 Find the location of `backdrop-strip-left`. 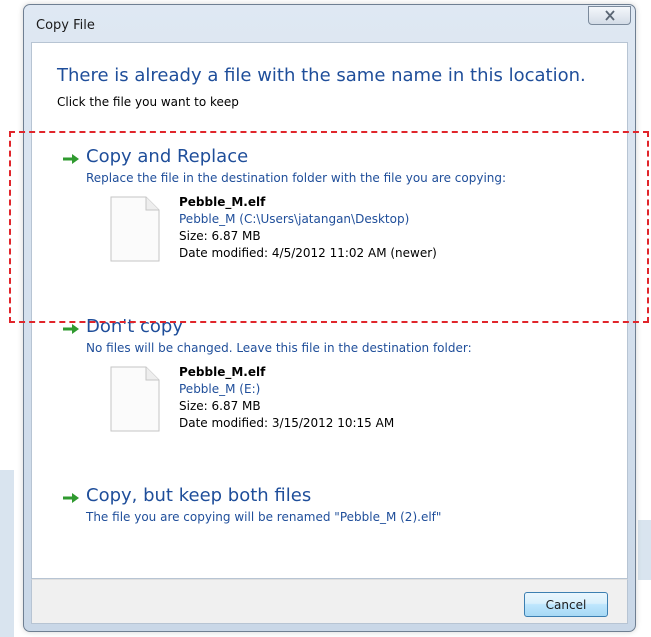

backdrop-strip-left is located at coordinates (7, 553).